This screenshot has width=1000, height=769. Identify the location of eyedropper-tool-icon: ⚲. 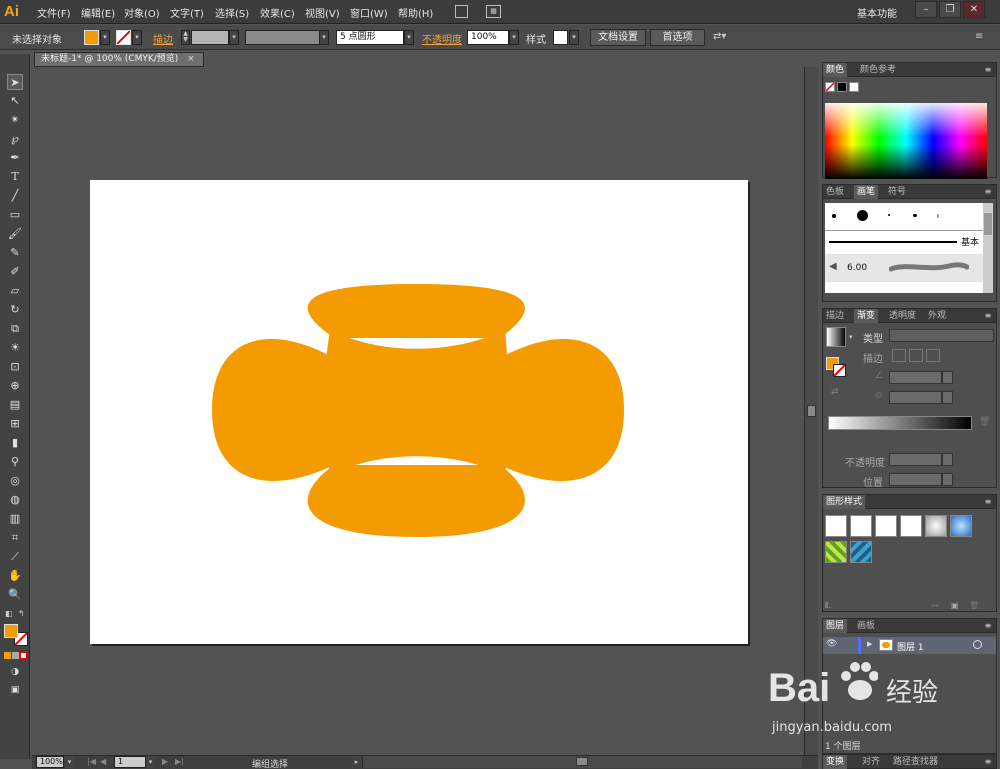
(15, 462).